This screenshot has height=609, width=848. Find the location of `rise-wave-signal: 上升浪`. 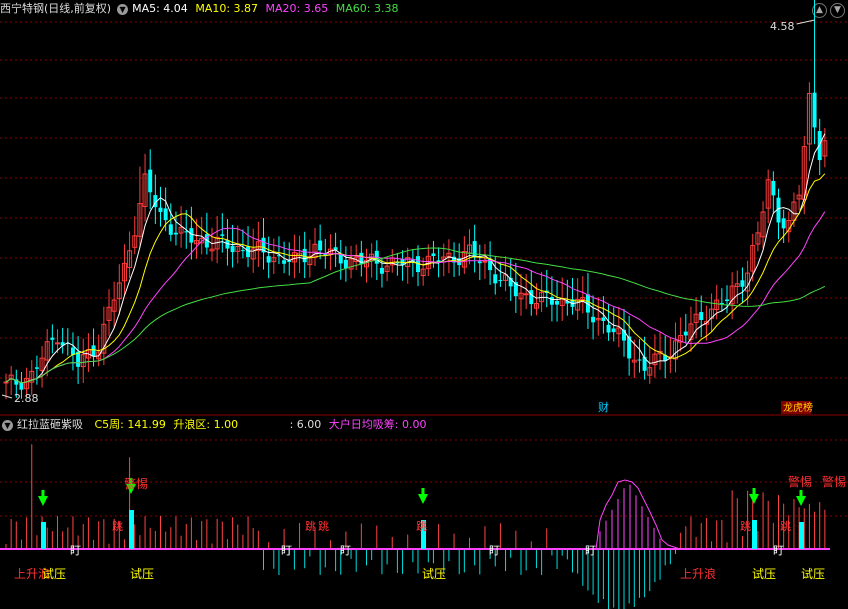

rise-wave-signal: 上升浪 is located at coordinates (698, 573).